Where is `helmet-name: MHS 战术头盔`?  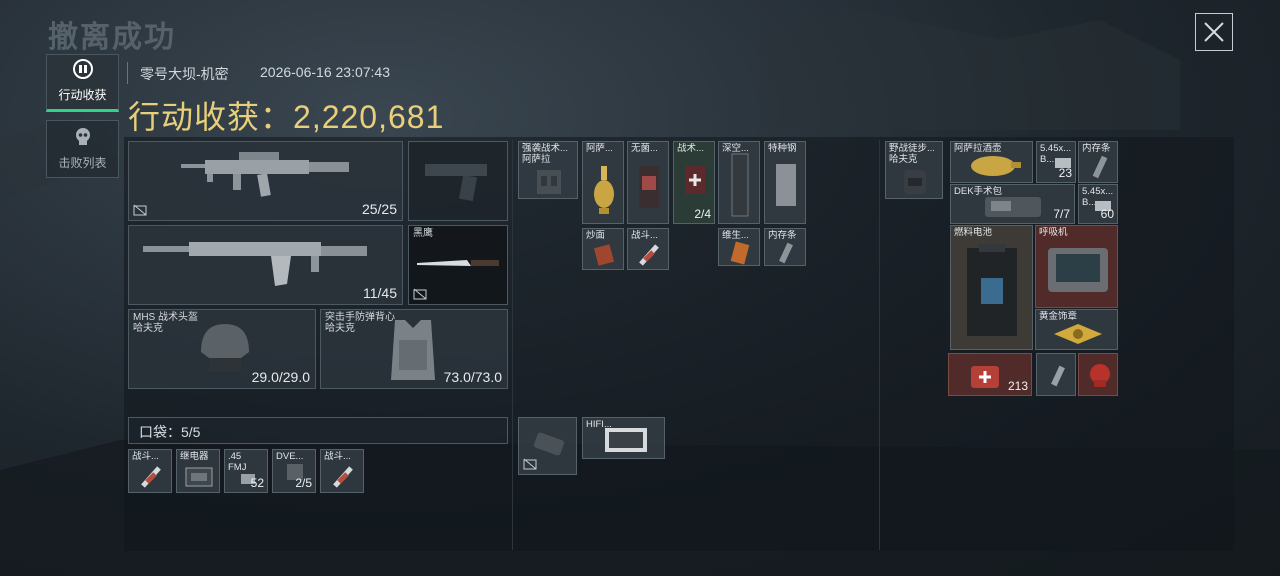
helmet-name: MHS 战术头盔 is located at coordinates (165, 317).